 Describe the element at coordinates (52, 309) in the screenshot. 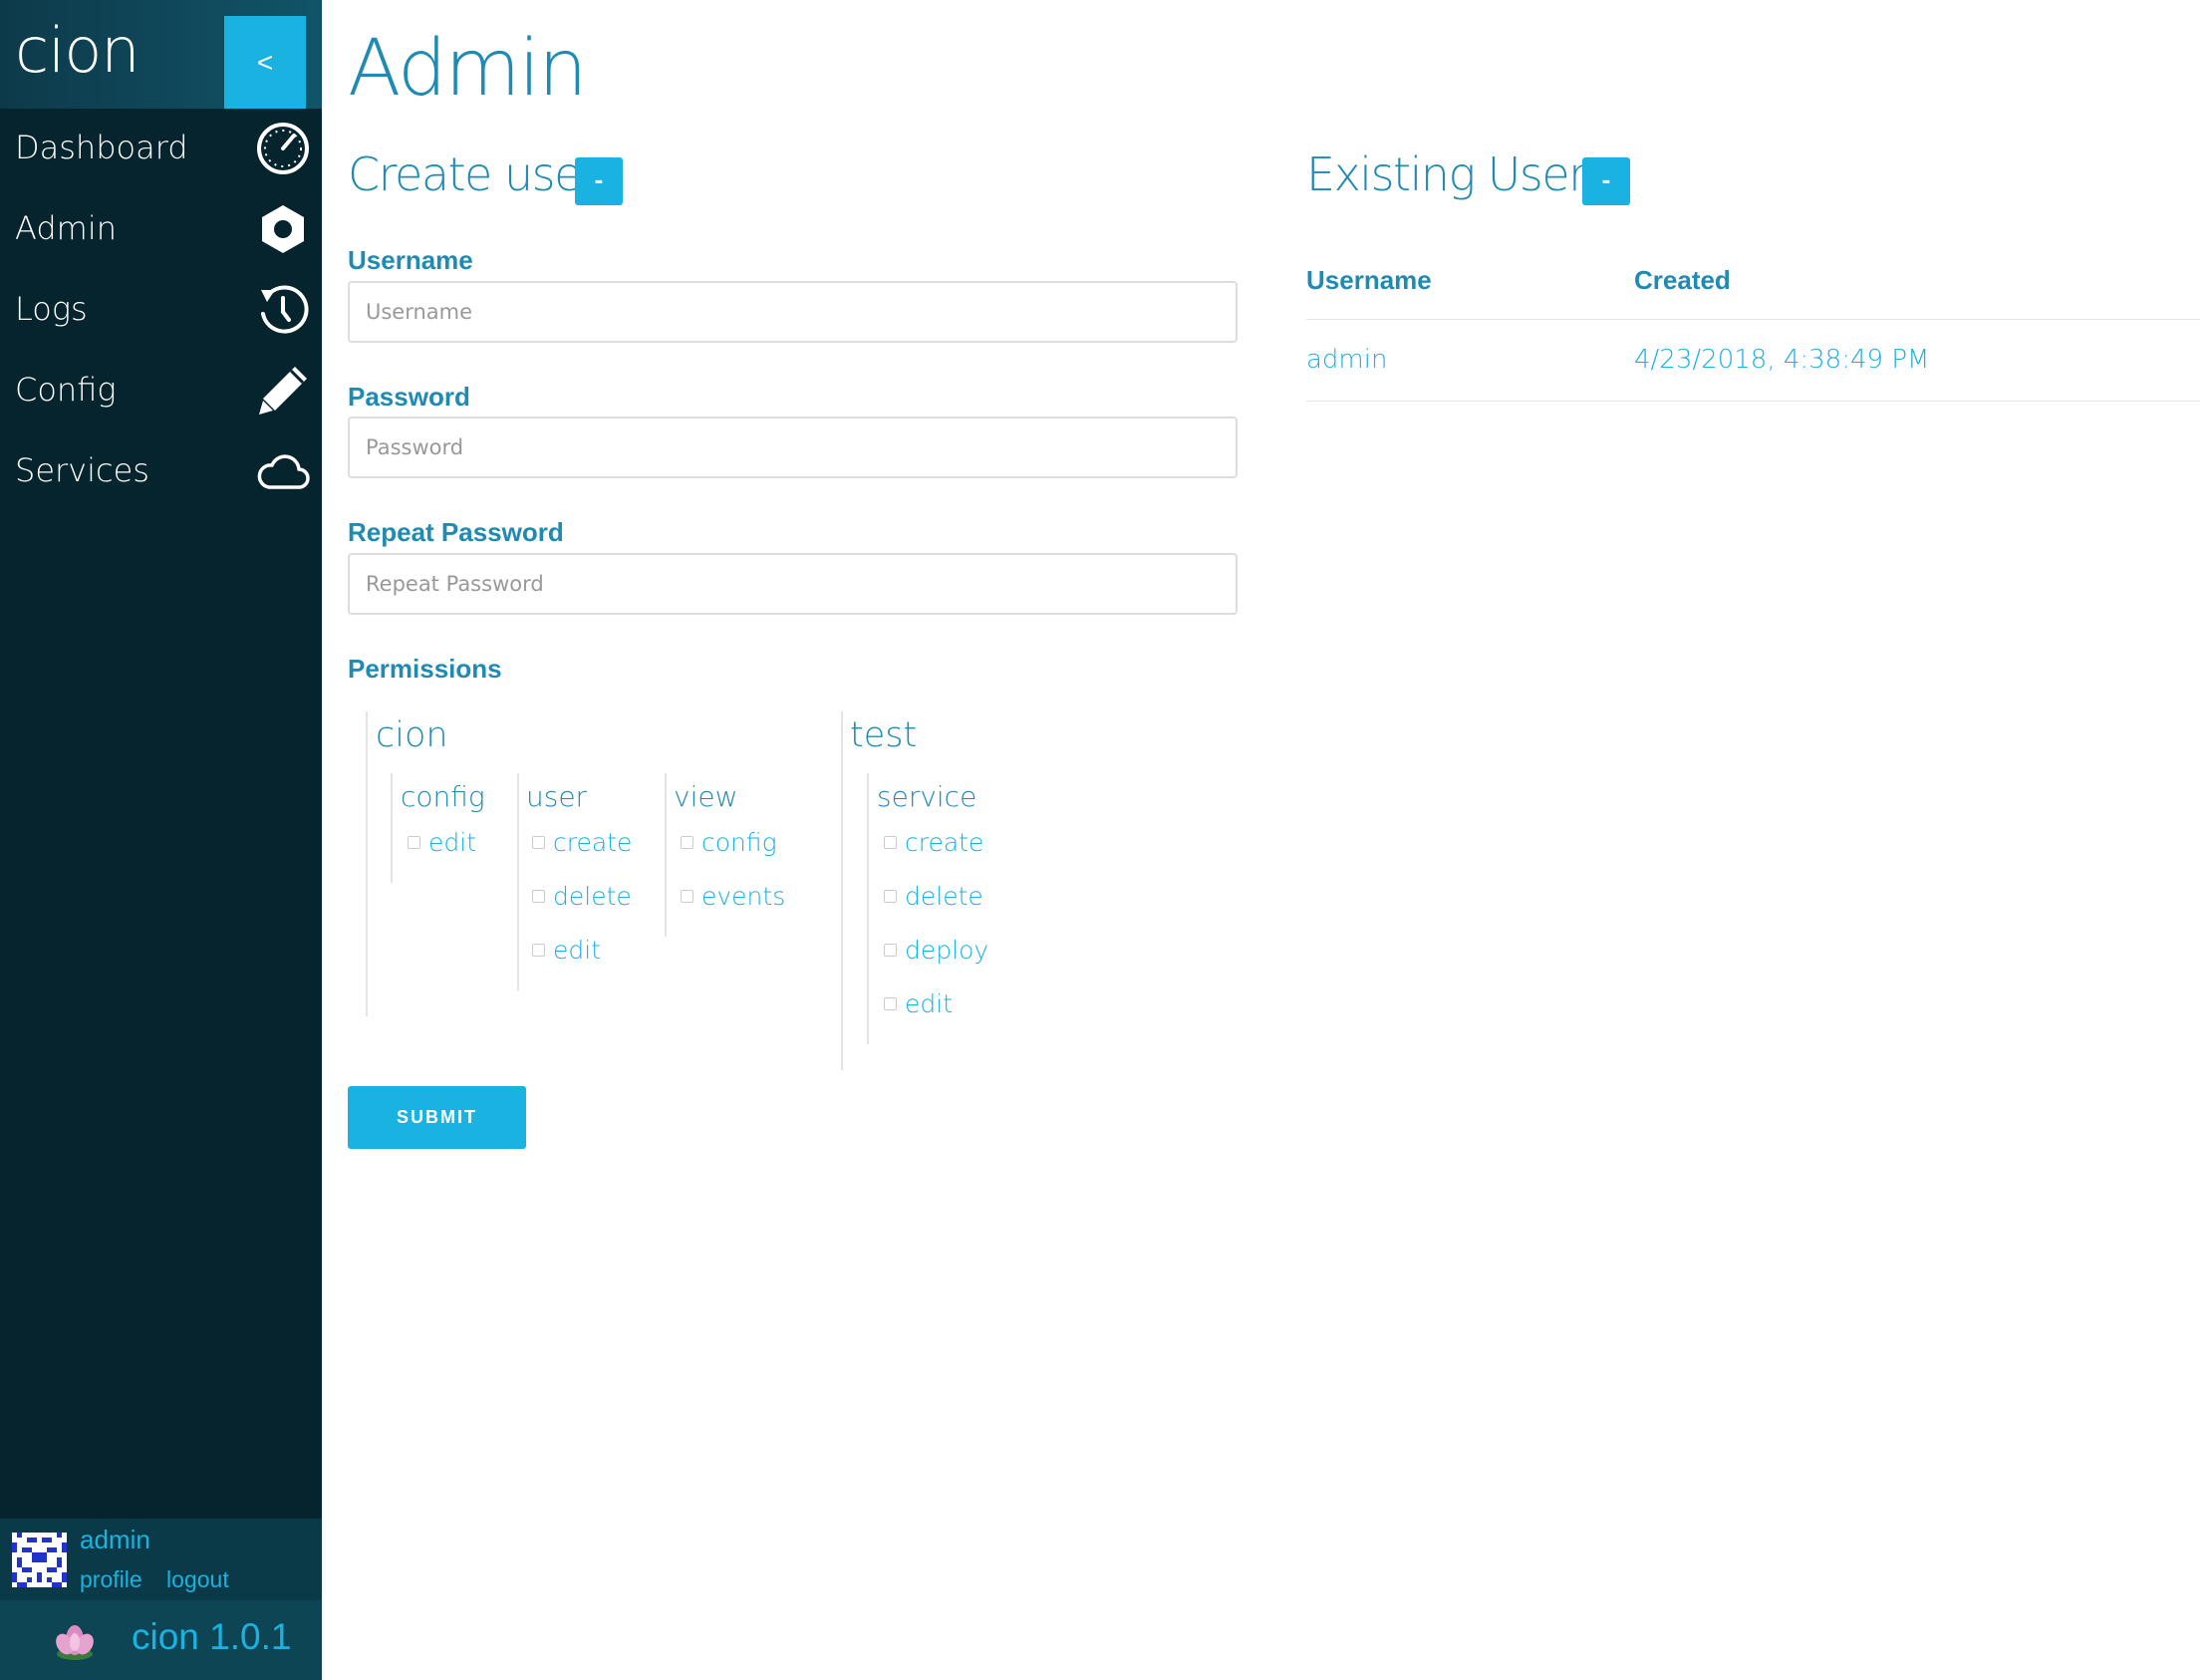

I see `sidebar-item-label: Logs` at that location.